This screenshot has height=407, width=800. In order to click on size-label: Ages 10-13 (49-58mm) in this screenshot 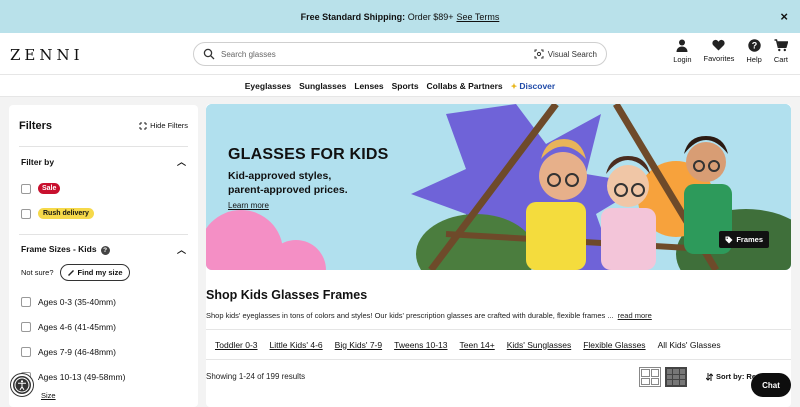, I will do `click(82, 376)`.